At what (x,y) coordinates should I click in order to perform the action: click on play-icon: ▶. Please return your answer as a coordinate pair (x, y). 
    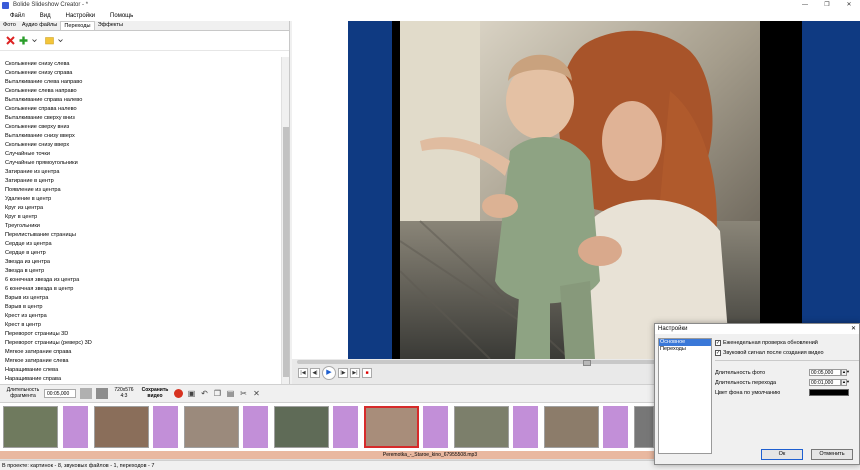
    Looking at the image, I should click on (329, 373).